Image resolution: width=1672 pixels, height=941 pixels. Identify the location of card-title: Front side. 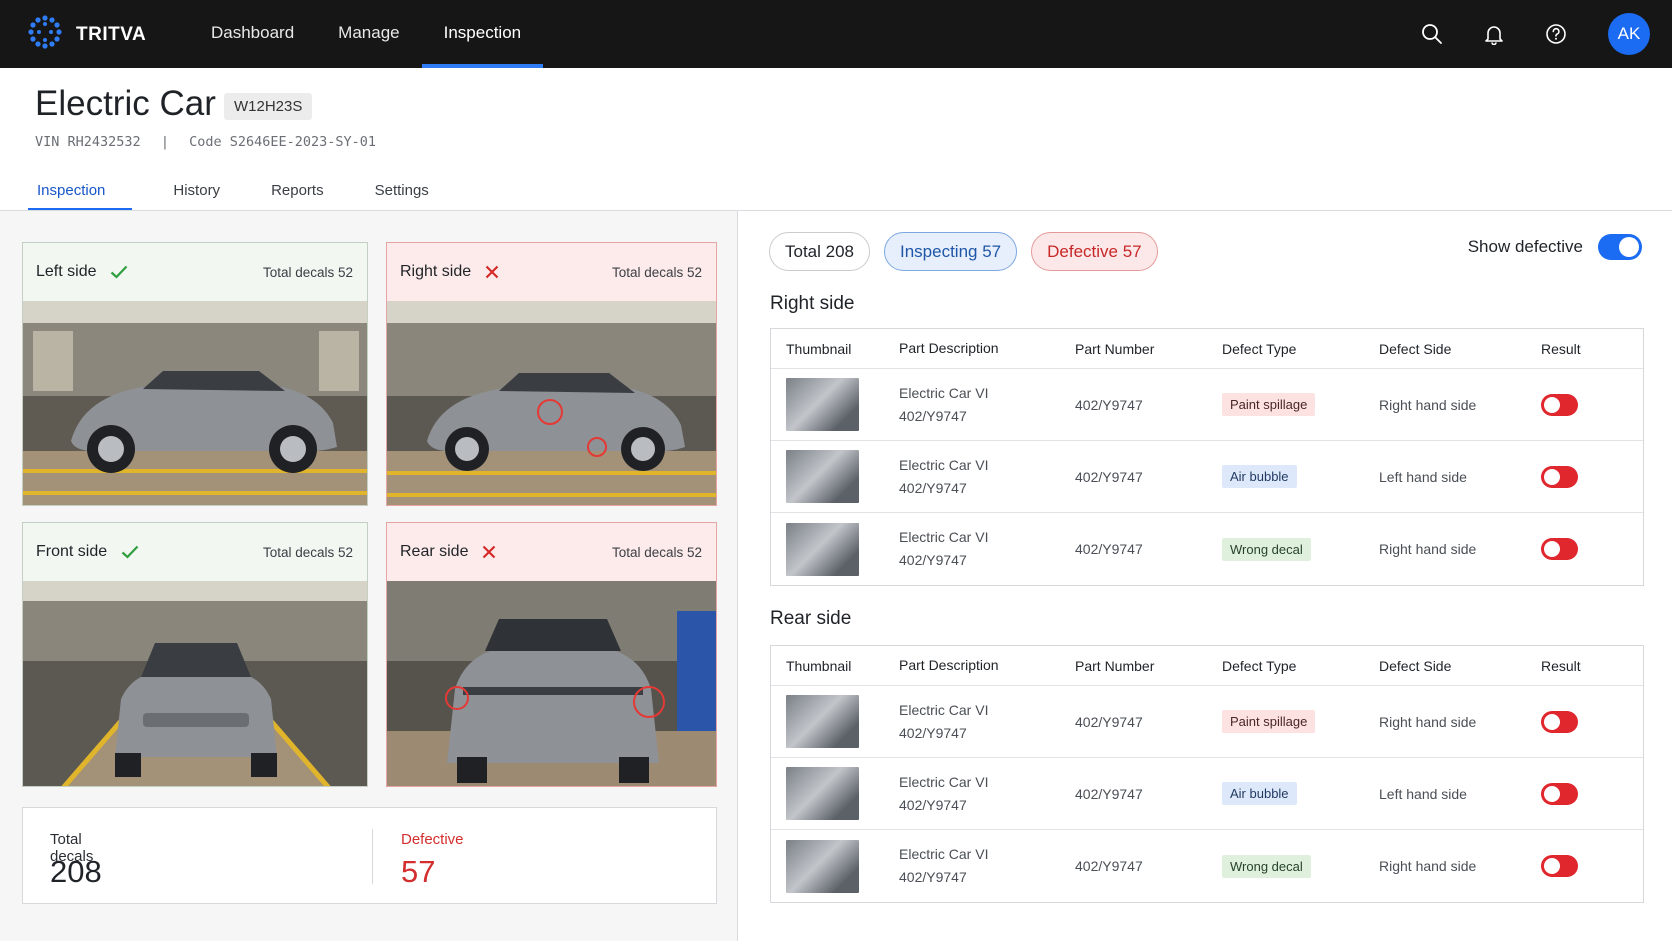
(72, 551).